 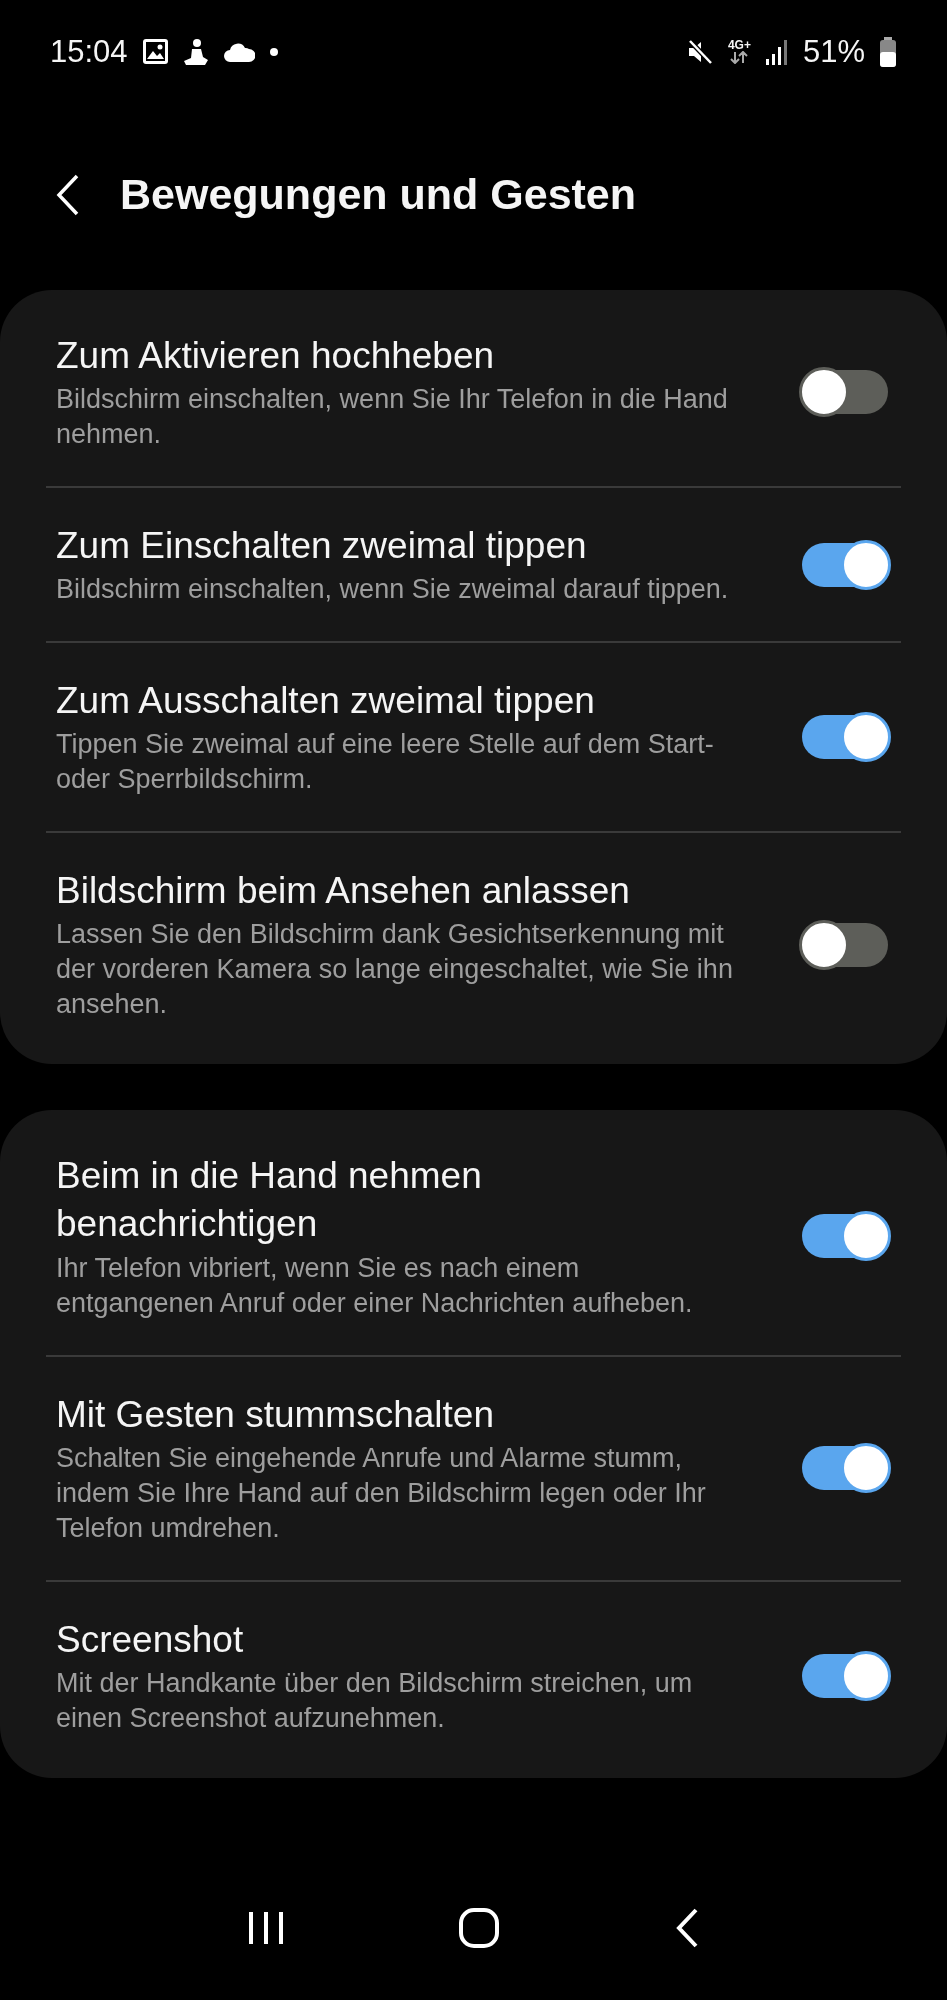 What do you see at coordinates (385, 762) in the screenshot?
I see `setting-description: Tippen Sie zweimal auf eine leere Stelle auf dem Start- oder Sperrbildschirm.` at bounding box center [385, 762].